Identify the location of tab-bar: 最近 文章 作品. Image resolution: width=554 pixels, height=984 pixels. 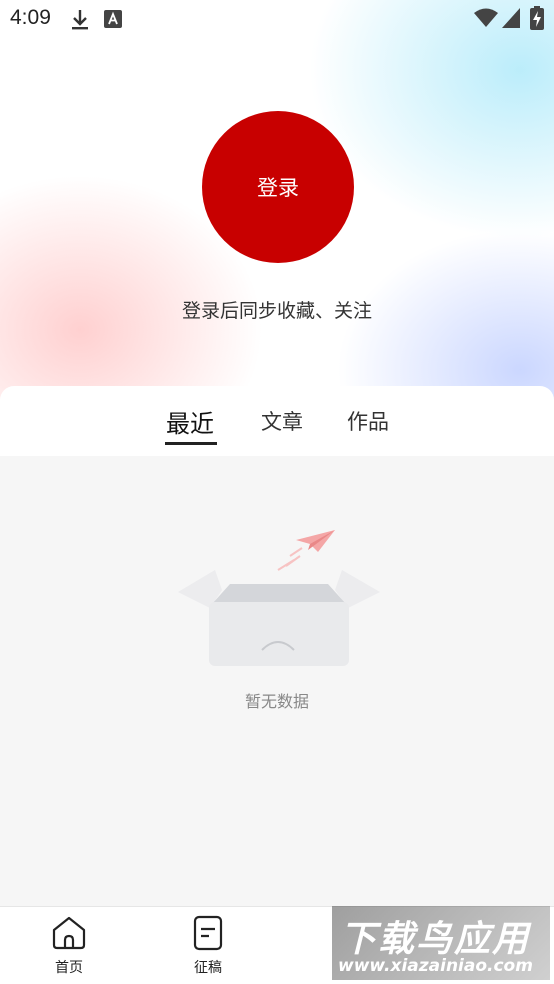
(277, 421).